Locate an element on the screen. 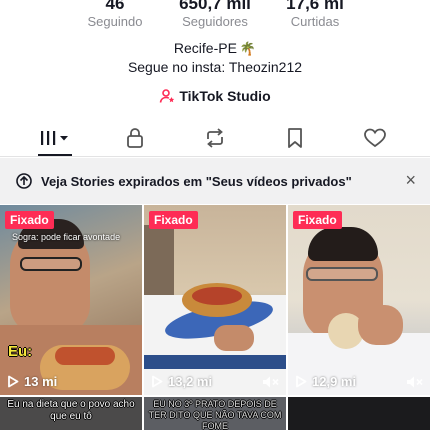  tab-private is located at coordinates (135, 138).